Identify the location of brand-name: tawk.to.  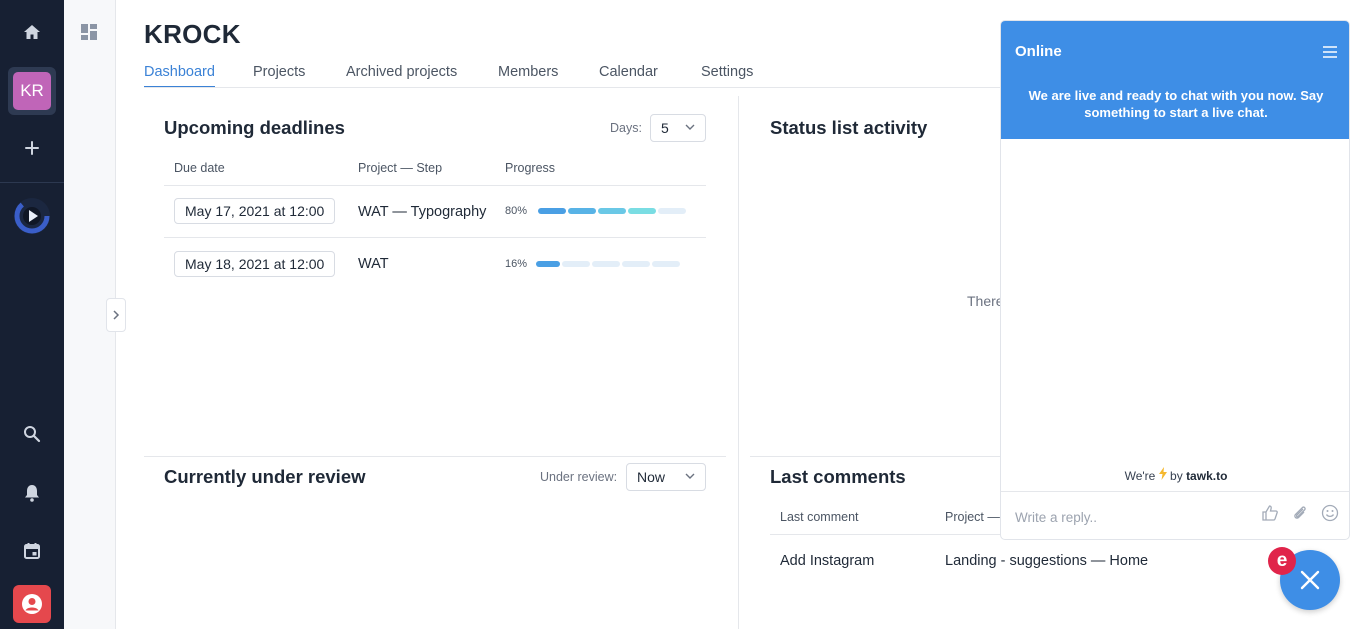
(1207, 476).